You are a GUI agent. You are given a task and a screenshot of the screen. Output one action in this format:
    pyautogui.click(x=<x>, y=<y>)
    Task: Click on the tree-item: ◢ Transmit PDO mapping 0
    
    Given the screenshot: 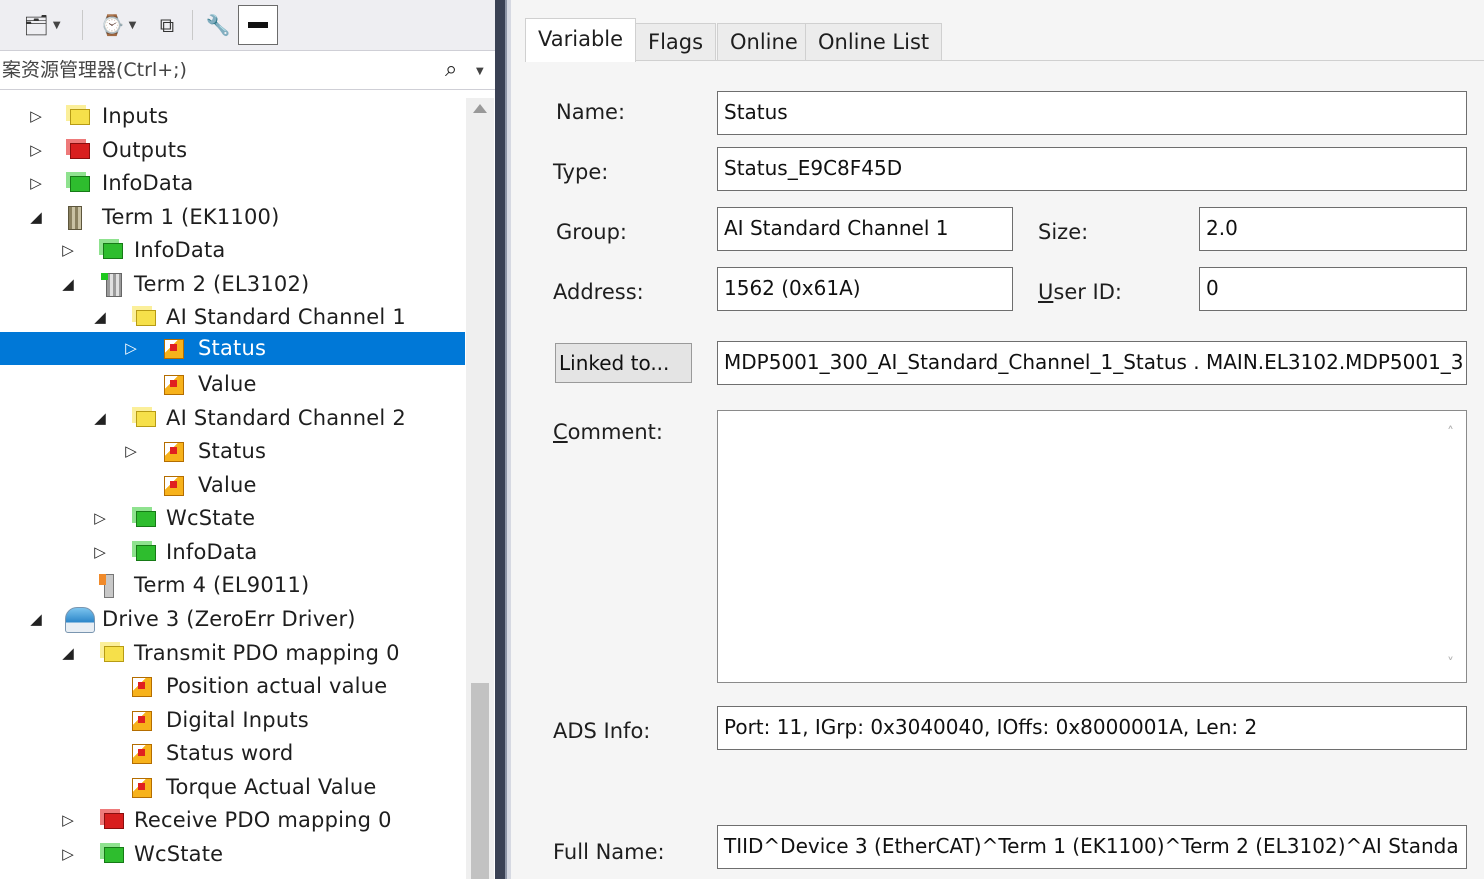 What is the action you would take?
    pyautogui.click(x=232, y=653)
    